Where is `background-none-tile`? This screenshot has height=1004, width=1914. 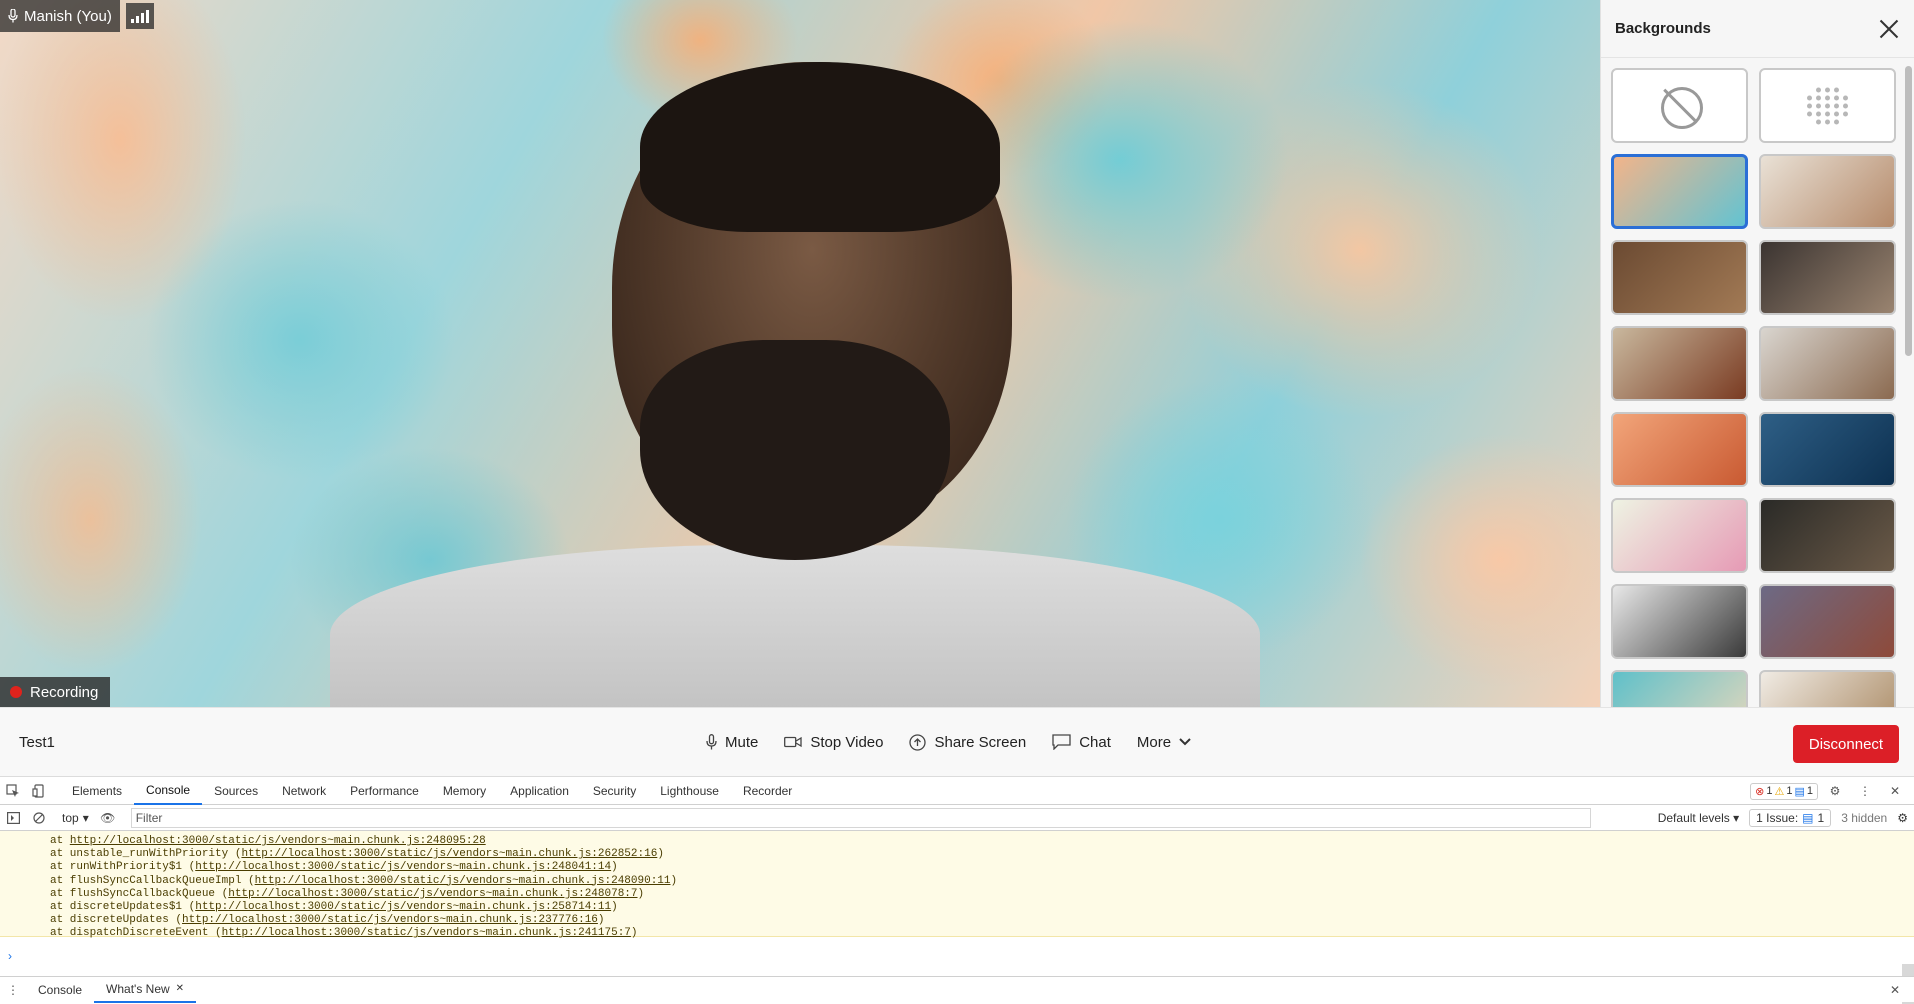
background-none-tile is located at coordinates (1679, 105).